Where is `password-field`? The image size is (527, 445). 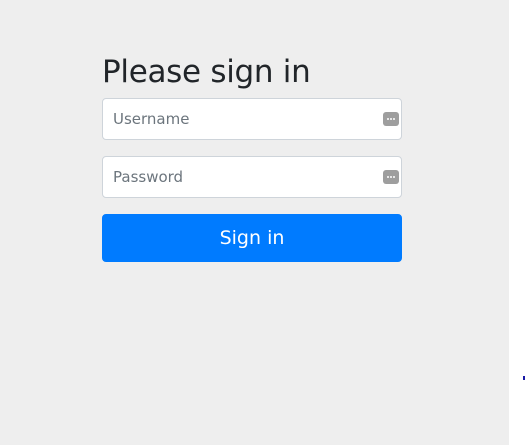
password-field is located at coordinates (252, 177).